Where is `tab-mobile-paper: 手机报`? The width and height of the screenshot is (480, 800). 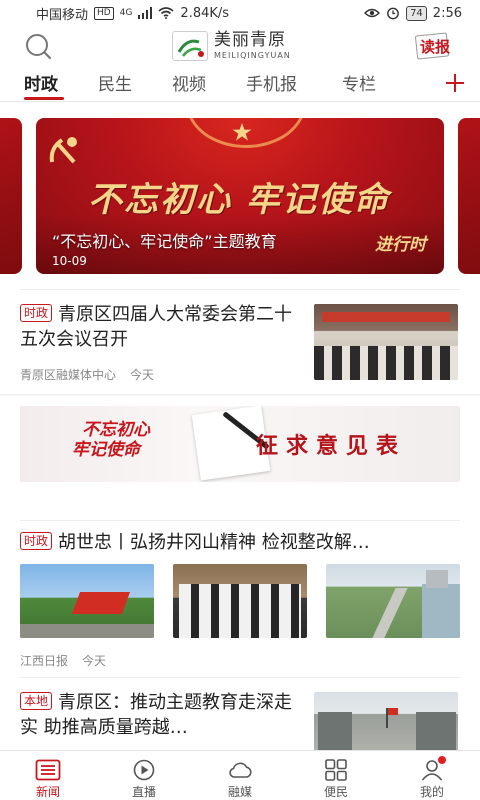
tab-mobile-paper: 手机报 is located at coordinates (271, 82).